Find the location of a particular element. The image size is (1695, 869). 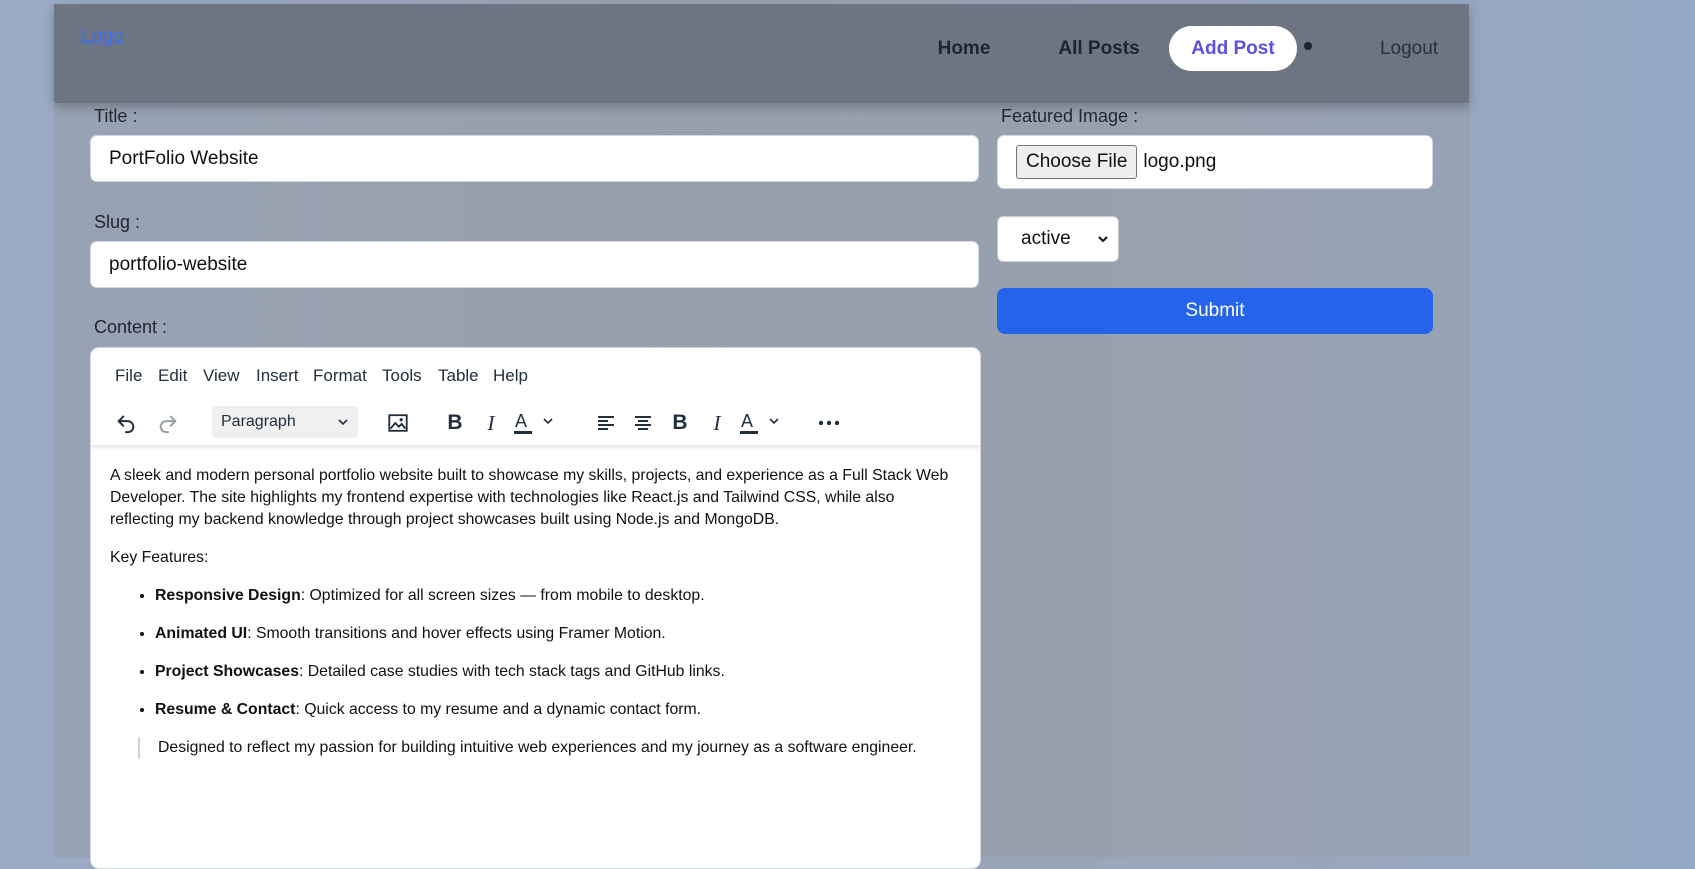

more-icon is located at coordinates (829, 423).